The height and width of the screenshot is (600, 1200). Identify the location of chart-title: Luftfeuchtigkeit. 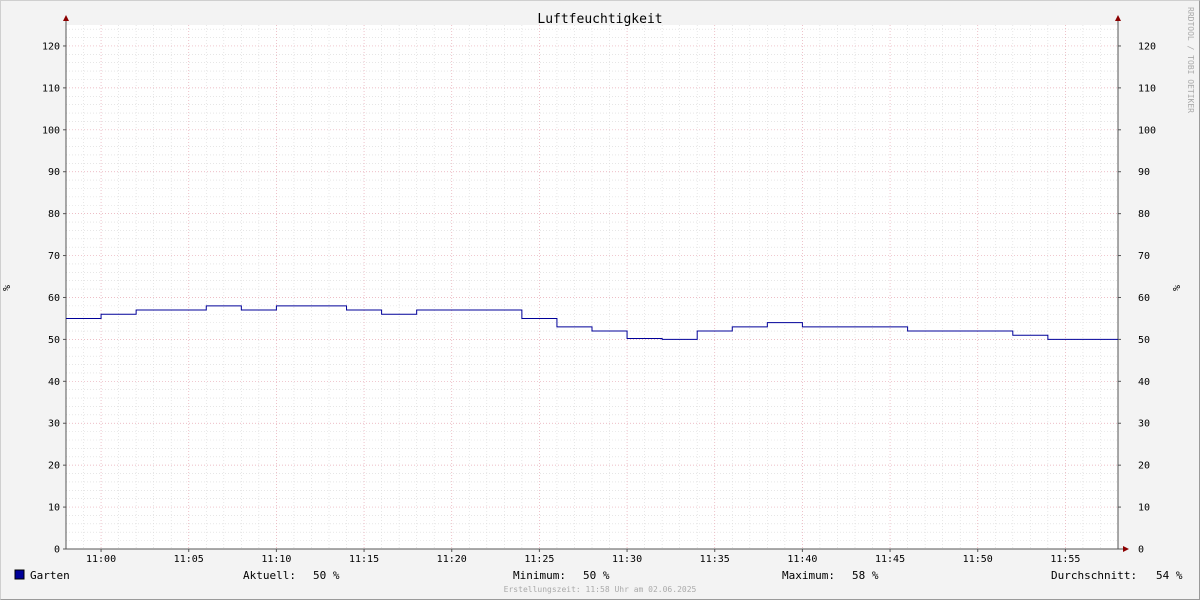
(599, 19).